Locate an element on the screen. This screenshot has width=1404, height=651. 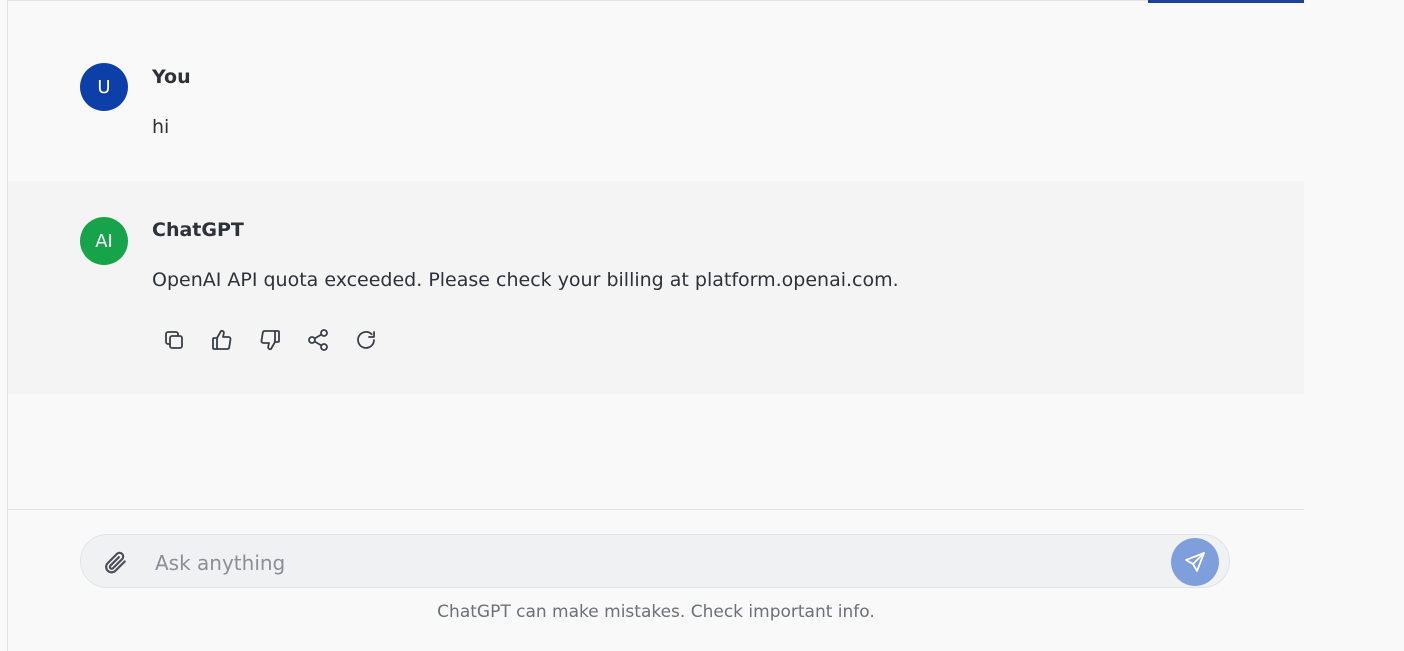
attach-button is located at coordinates (115, 562).